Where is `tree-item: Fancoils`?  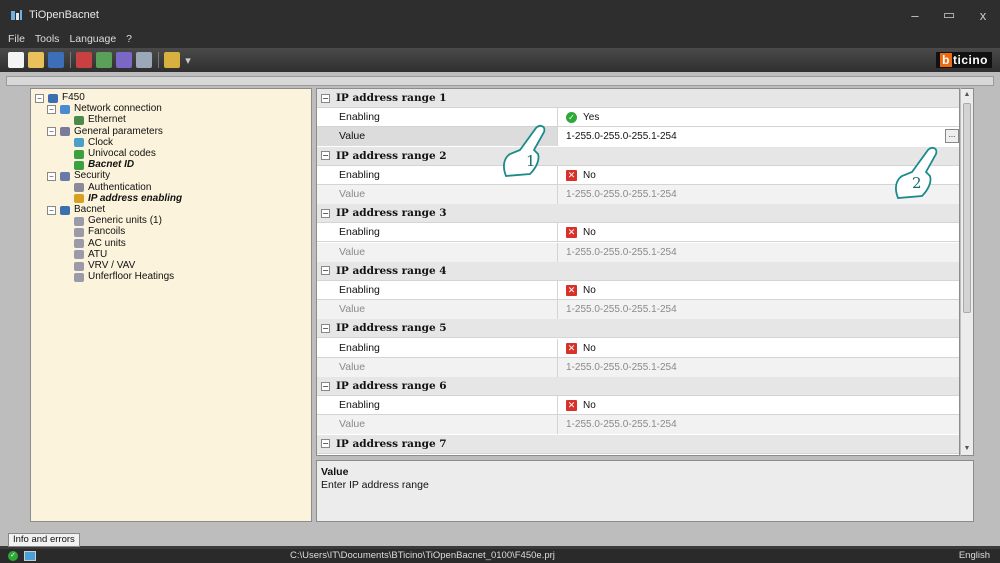 tree-item: Fancoils is located at coordinates (93, 232).